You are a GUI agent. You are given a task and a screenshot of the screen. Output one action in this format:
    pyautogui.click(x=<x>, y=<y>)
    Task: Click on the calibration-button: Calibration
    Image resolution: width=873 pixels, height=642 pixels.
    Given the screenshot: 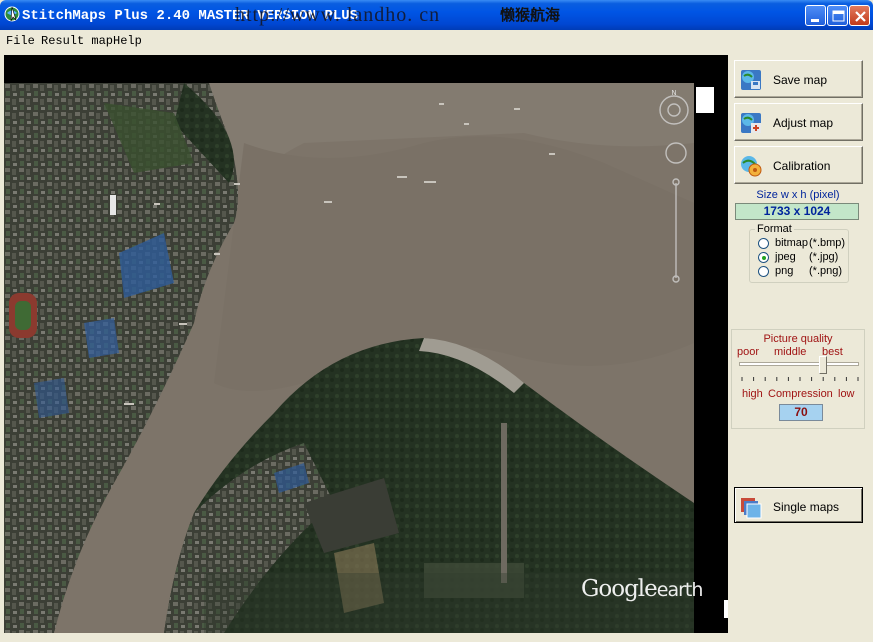 What is the action you would take?
    pyautogui.click(x=798, y=165)
    